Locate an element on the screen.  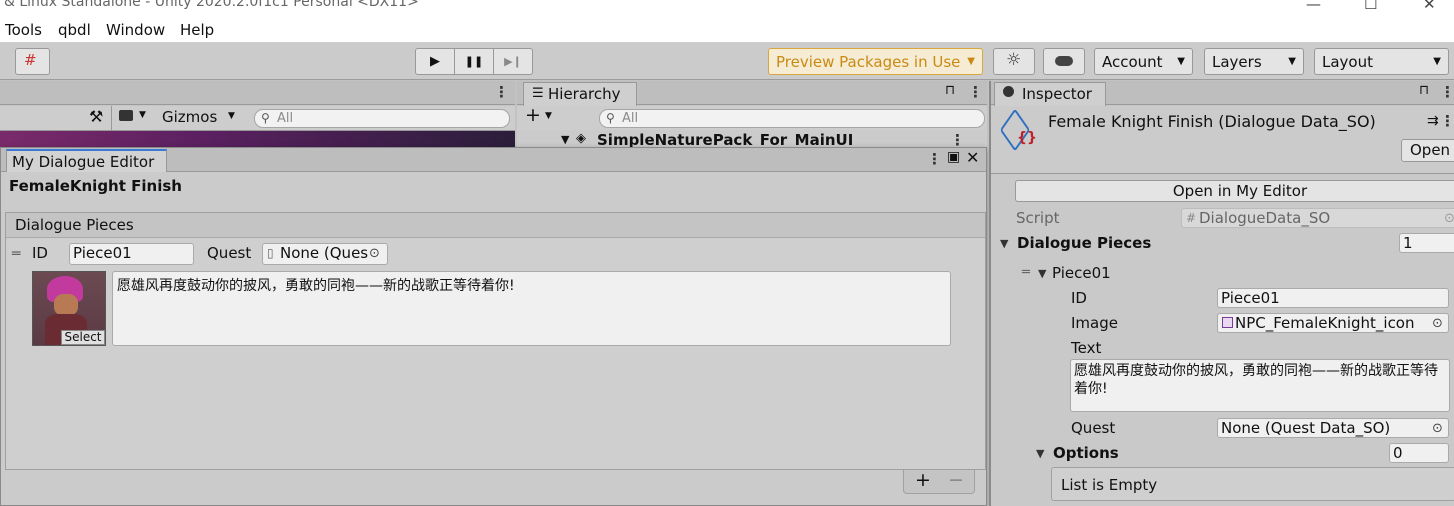
account-label: Account is located at coordinates (1132, 62).